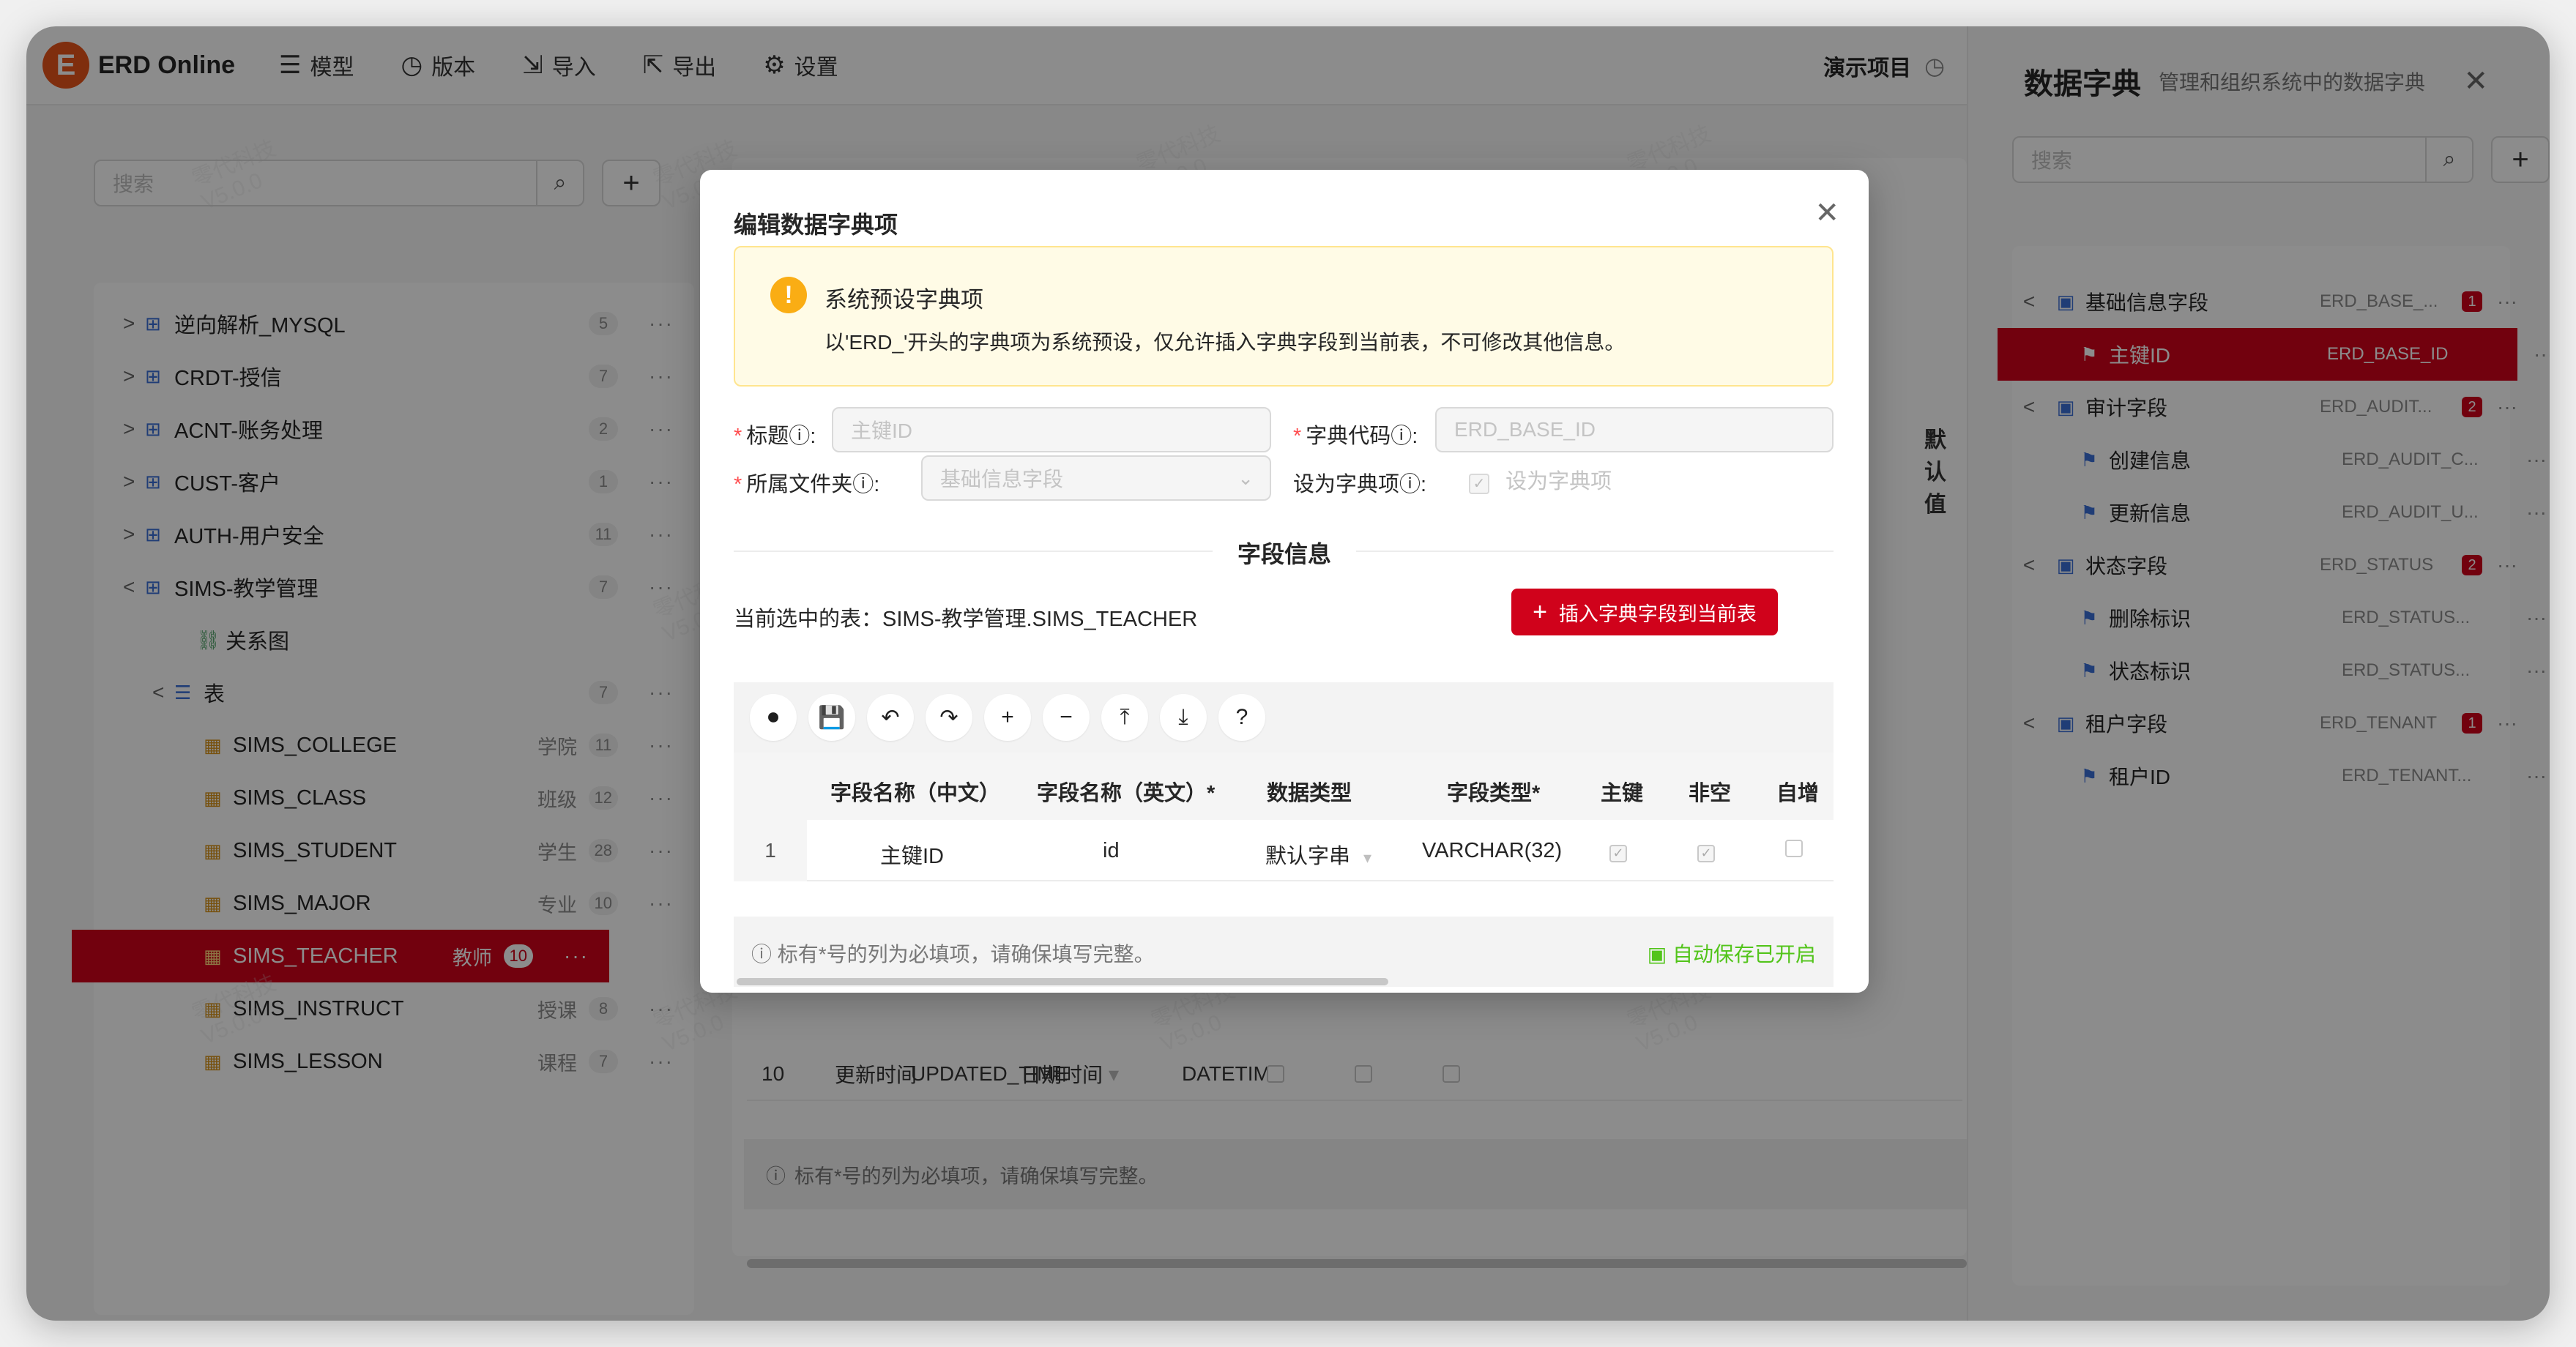 The width and height of the screenshot is (2576, 1347). I want to click on add-row-icon: +, so click(1007, 717).